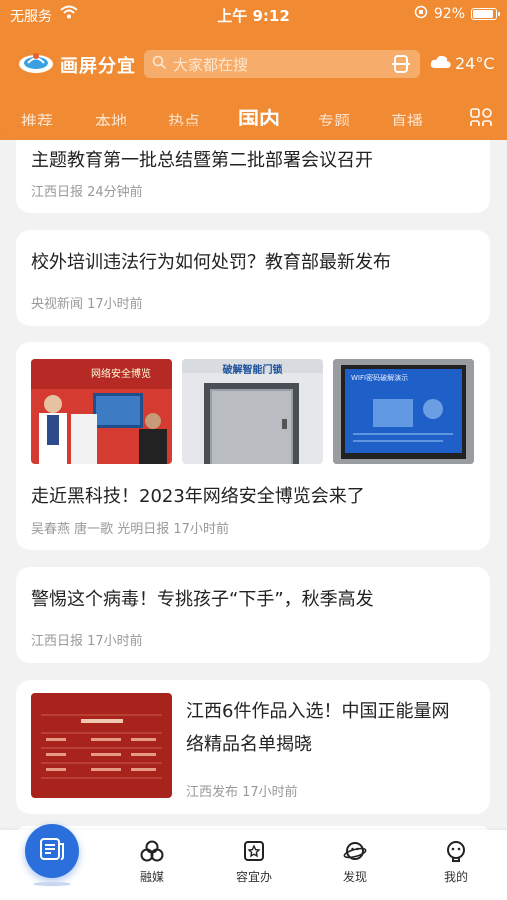 The height and width of the screenshot is (900, 507). What do you see at coordinates (249, 744) in the screenshot?
I see `news-title-line2: 络精品名单揭晓` at bounding box center [249, 744].